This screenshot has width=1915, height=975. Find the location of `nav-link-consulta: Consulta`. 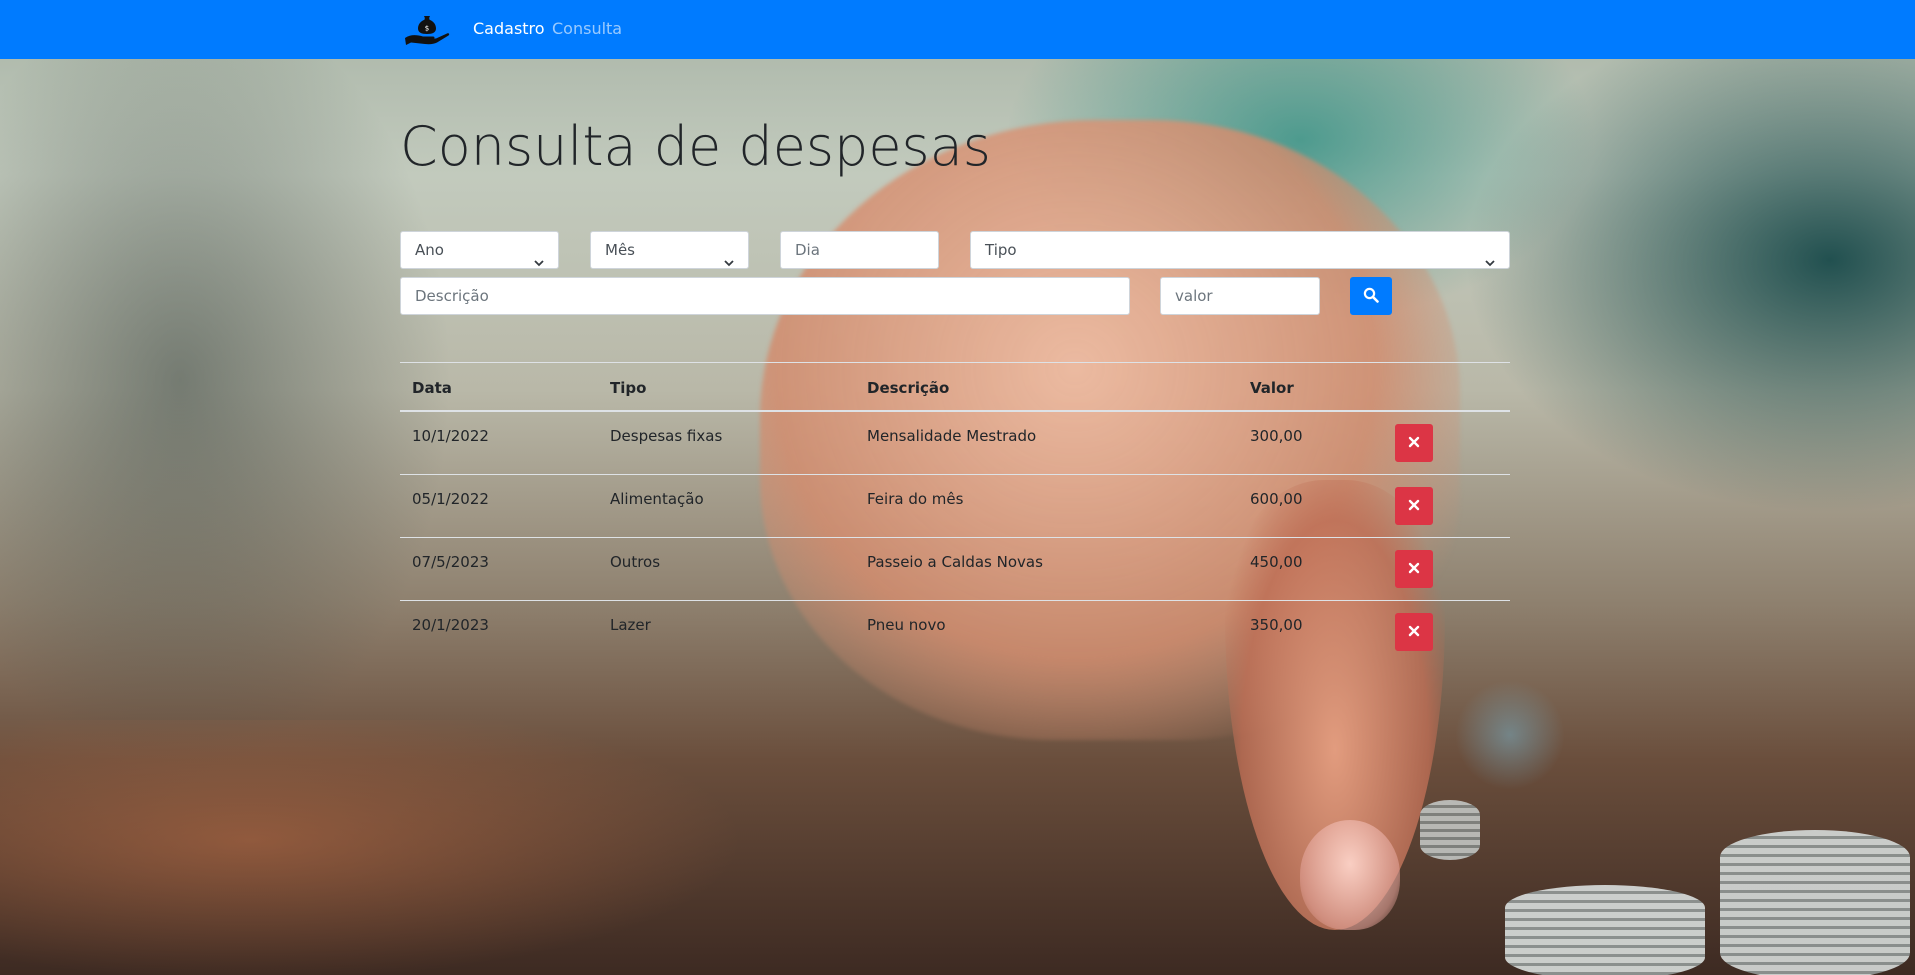

nav-link-consulta: Consulta is located at coordinates (587, 29).